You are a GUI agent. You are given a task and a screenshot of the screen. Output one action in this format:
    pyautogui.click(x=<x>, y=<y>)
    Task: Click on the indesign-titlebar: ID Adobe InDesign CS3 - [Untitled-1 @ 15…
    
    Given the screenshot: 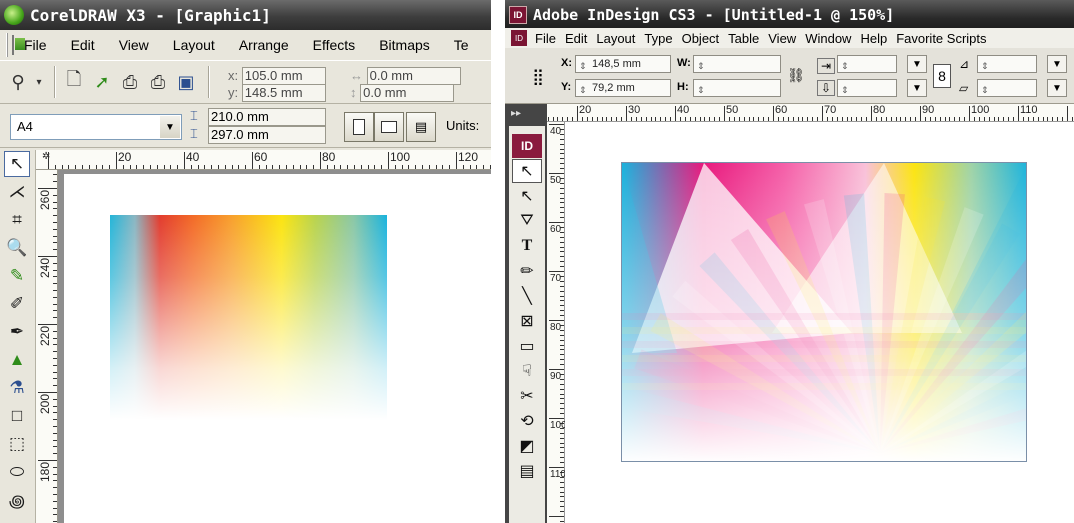 What is the action you would take?
    pyautogui.click(x=789, y=15)
    